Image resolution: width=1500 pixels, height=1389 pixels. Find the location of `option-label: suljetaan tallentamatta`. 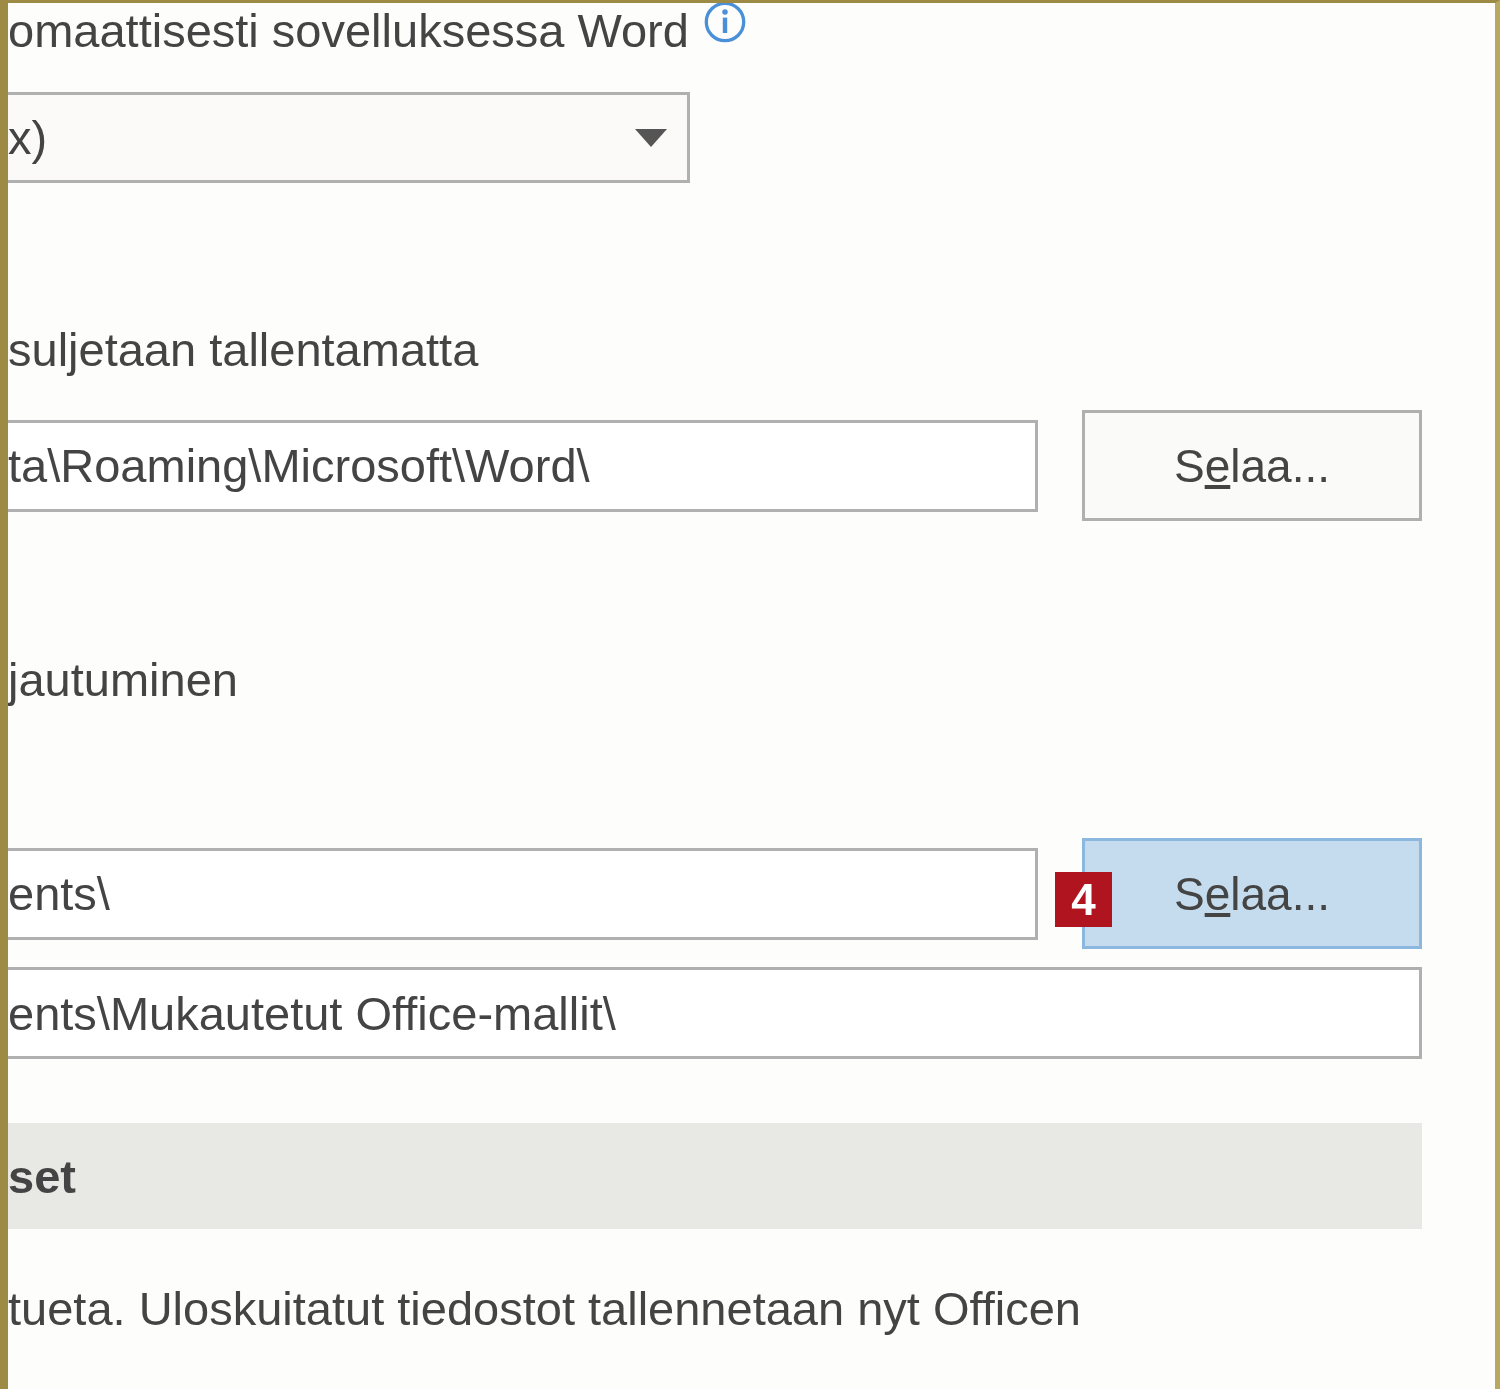

option-label: suljetaan tallentamatta is located at coordinates (243, 350).